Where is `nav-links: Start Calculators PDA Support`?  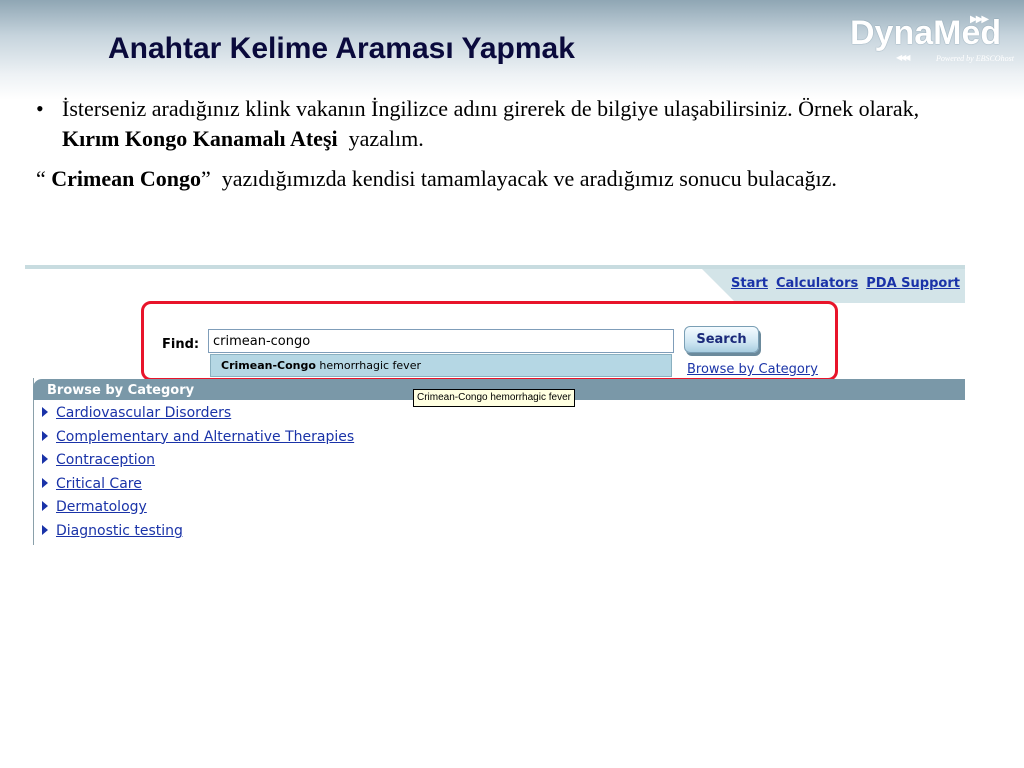
nav-links: Start Calculators PDA Support is located at coordinates (849, 283).